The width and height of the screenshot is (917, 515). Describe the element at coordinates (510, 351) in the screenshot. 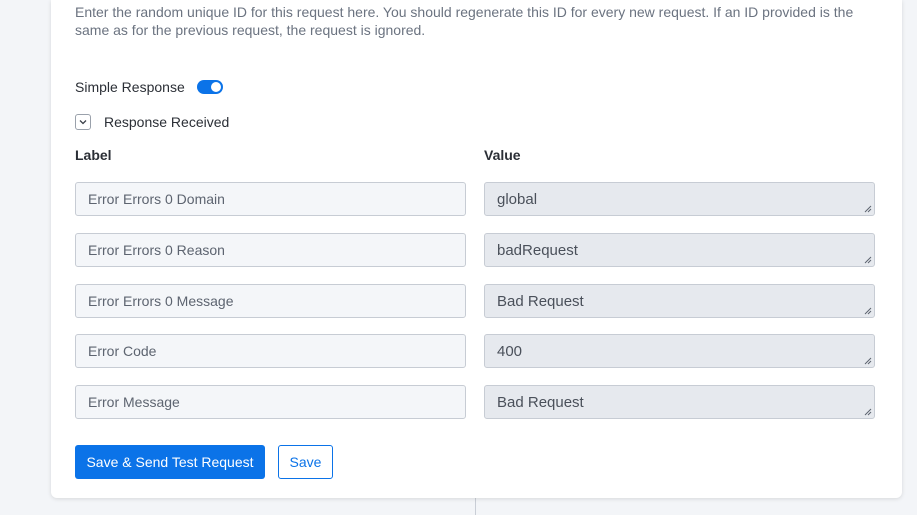

I see `value-textarea-text: 400` at that location.